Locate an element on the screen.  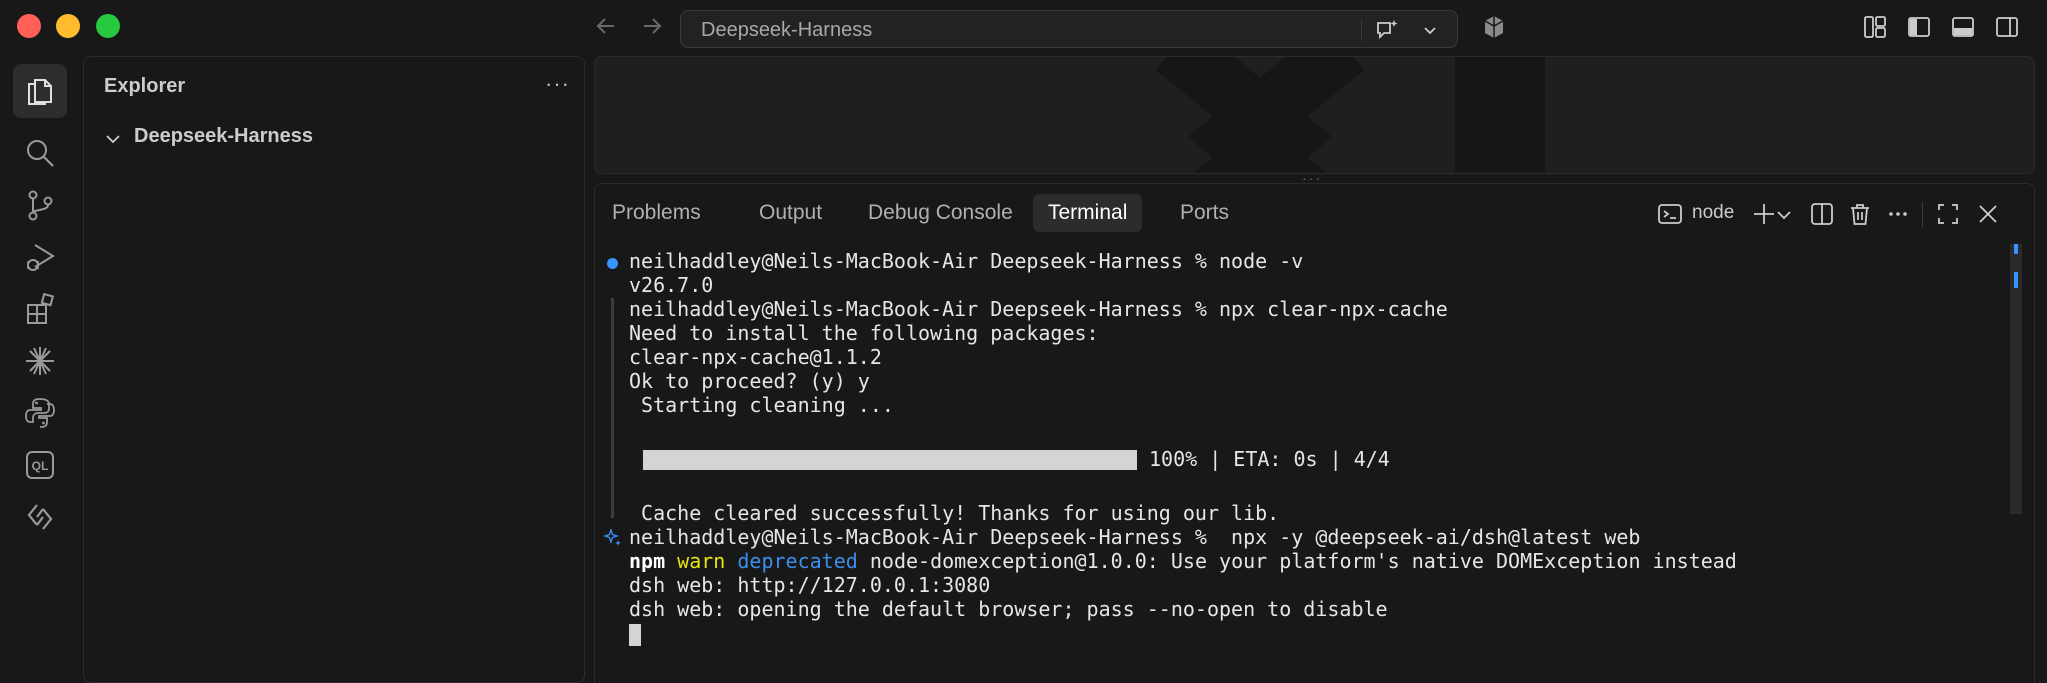
sidebar-title: Explorer is located at coordinates (145, 86).